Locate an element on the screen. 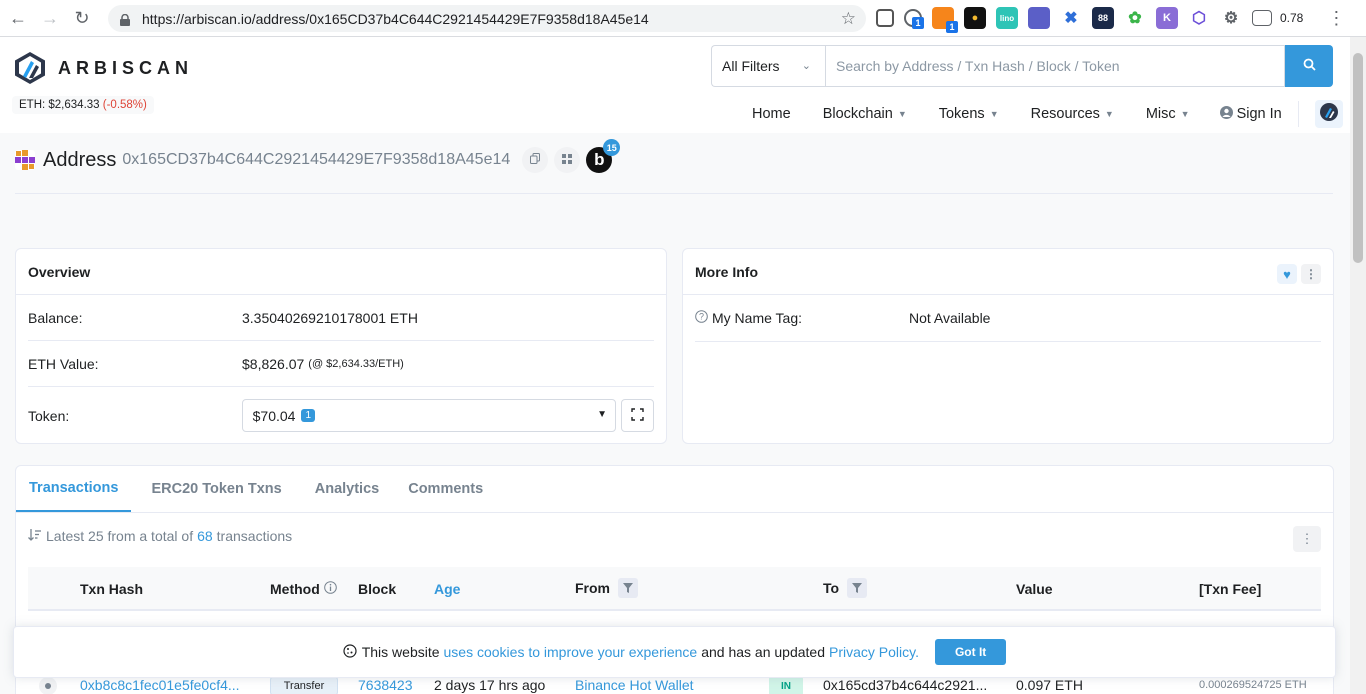 This screenshot has width=1366, height=694. bookmark-star-icon: ☆ is located at coordinates (848, 19).